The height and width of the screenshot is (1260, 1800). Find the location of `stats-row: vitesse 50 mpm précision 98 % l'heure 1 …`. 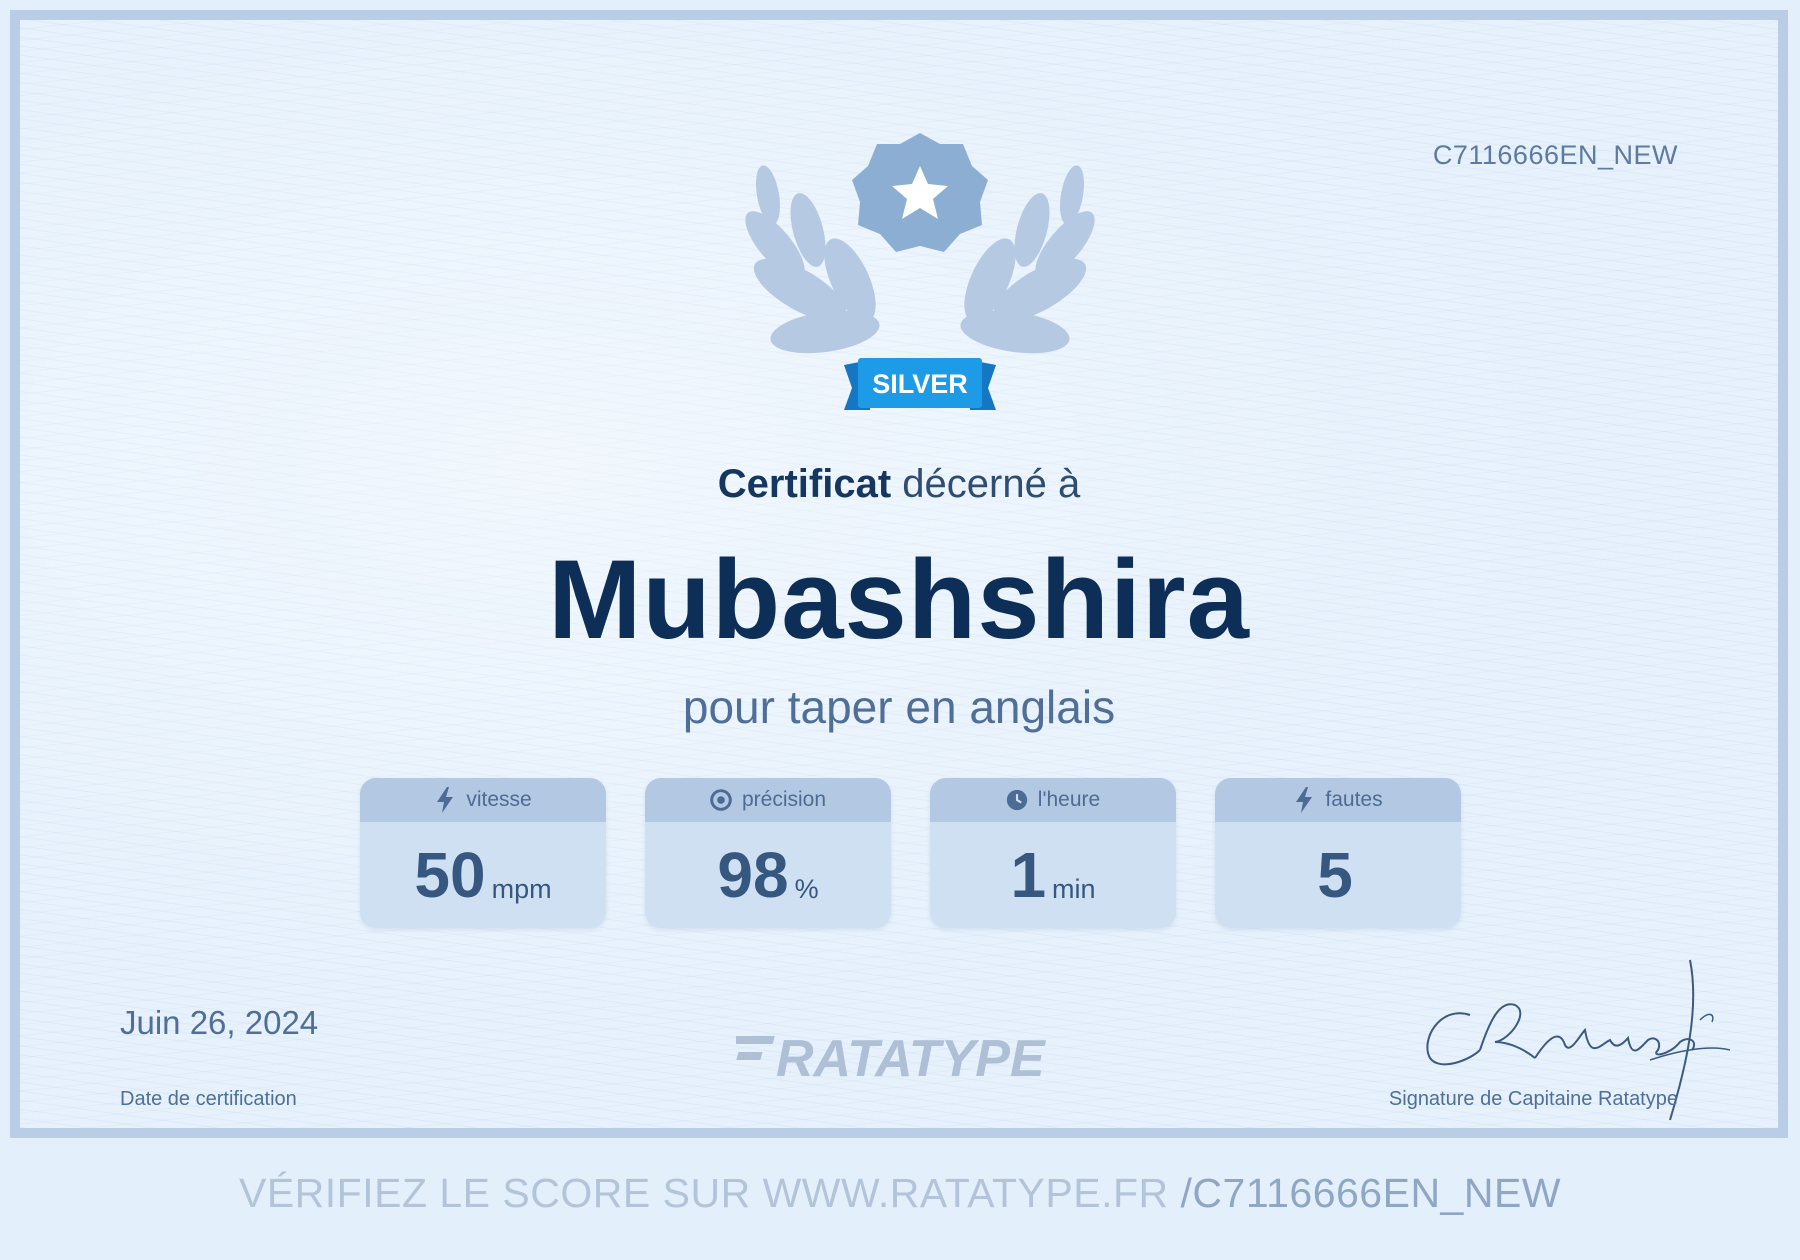

stats-row: vitesse 50 mpm précision 98 % l'heure 1 … is located at coordinates (920, 853).